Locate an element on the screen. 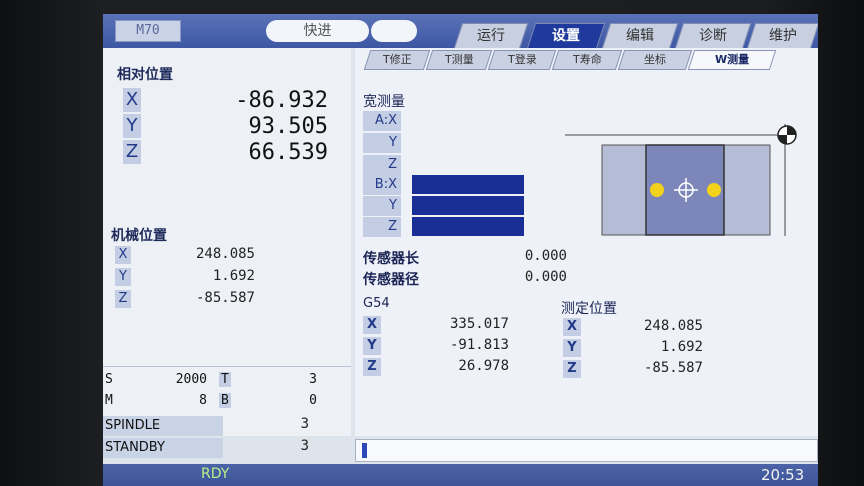 This screenshot has height=486, width=864. mach-x-value: 248.085 is located at coordinates (225, 254).